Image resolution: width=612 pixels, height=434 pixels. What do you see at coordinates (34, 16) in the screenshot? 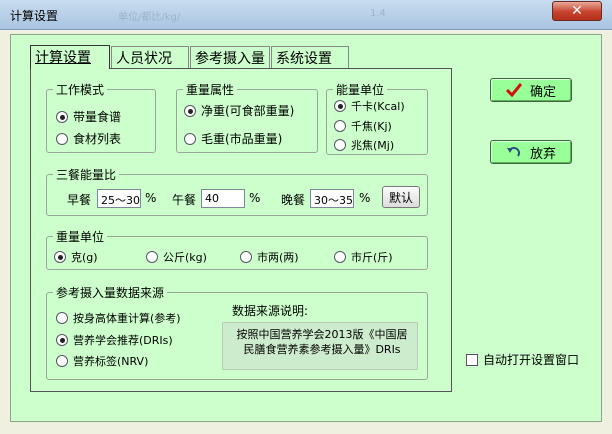
I see `window-title: 计算设置` at bounding box center [34, 16].